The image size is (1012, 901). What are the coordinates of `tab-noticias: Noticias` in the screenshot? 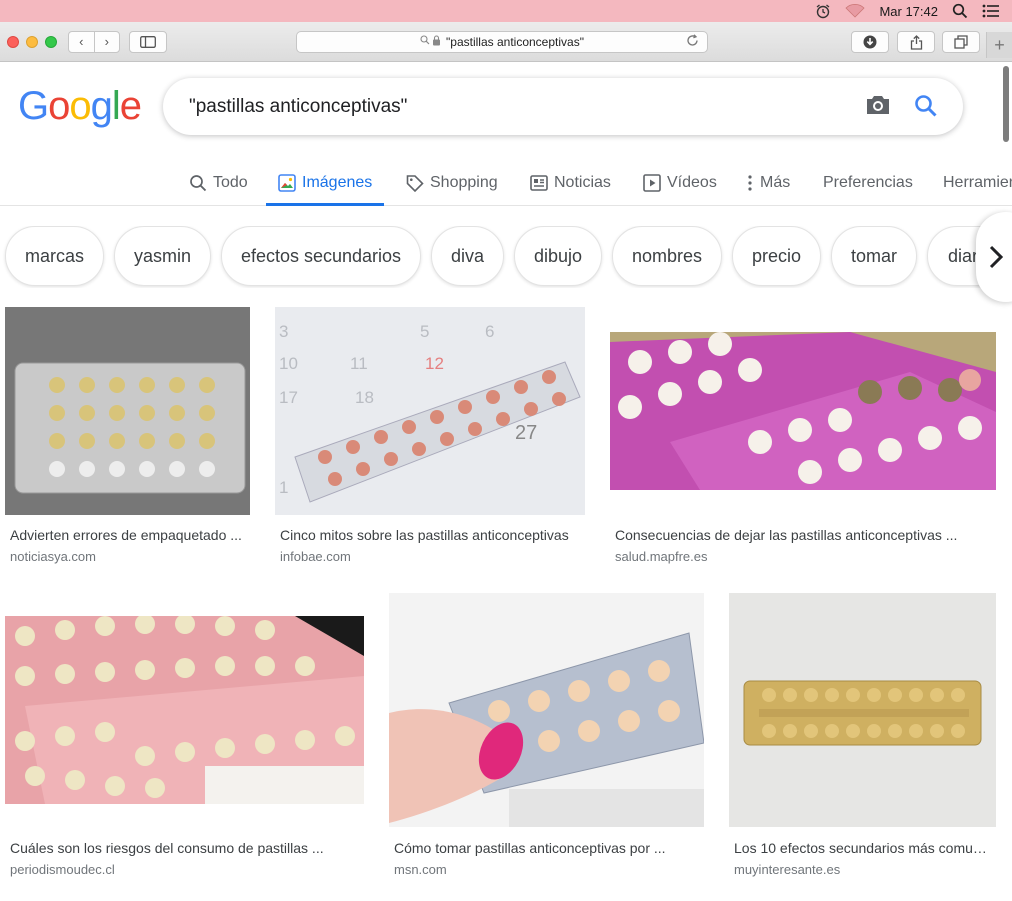 It's located at (570, 182).